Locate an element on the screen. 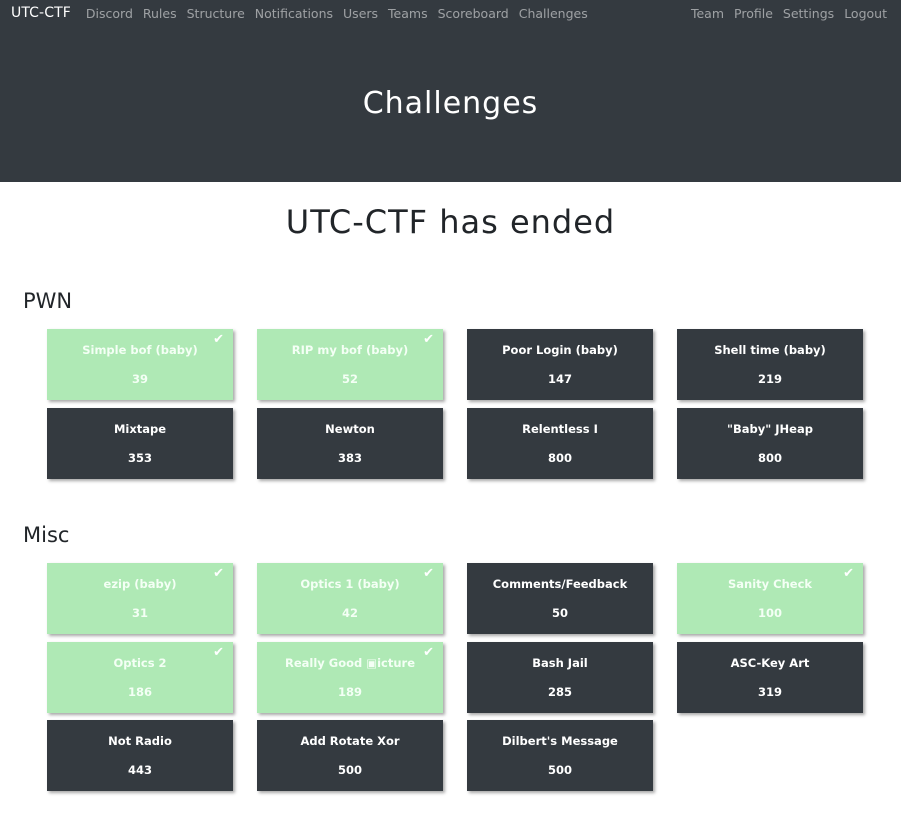  challenge-card: Sanity Check 100 ✔ is located at coordinates (770, 598).